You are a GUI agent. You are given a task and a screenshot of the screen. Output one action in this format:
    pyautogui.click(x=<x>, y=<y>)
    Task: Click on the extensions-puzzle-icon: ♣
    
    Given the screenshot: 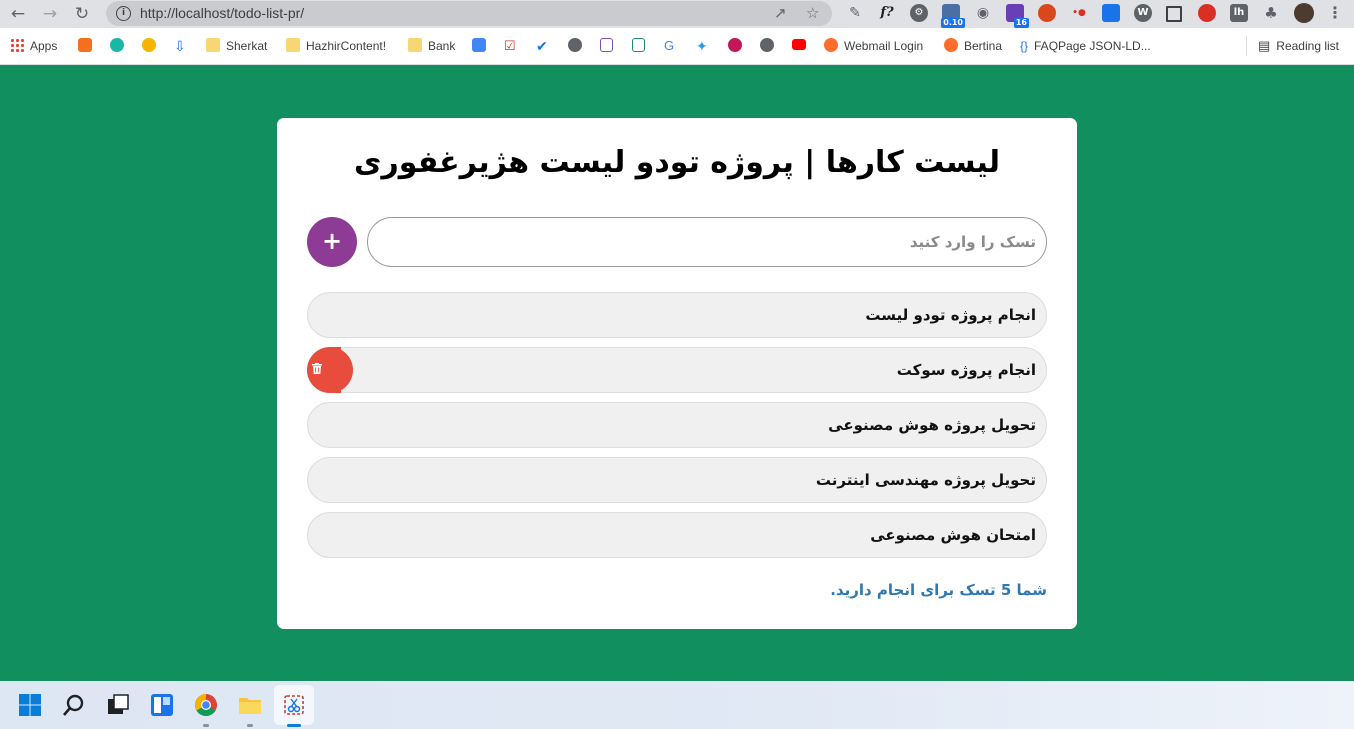 What is the action you would take?
    pyautogui.click(x=1271, y=13)
    